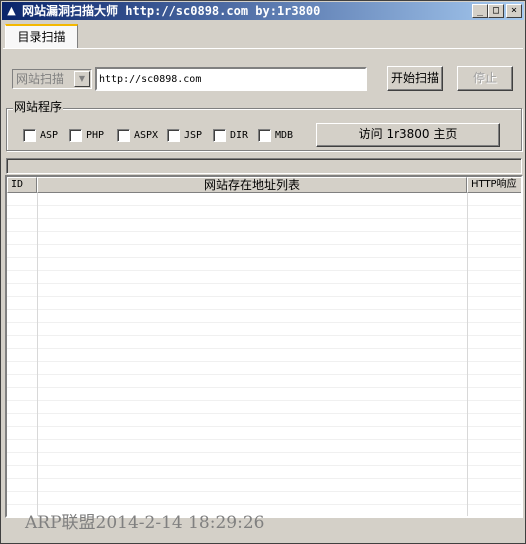  Describe the element at coordinates (11, 10) in the screenshot. I see `app-icon: ▲` at that location.